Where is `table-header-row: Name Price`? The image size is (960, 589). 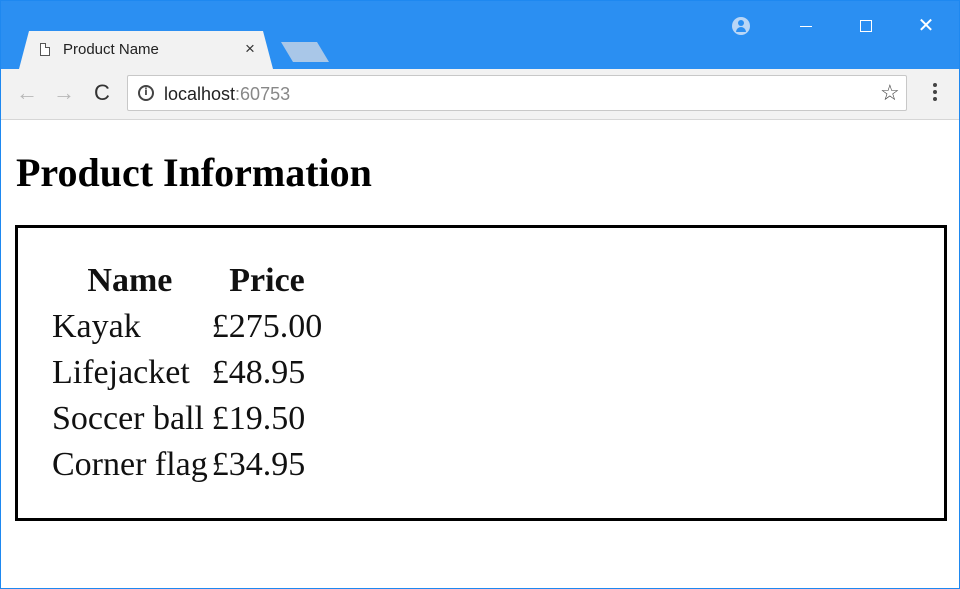 table-header-row: Name Price is located at coordinates (187, 281).